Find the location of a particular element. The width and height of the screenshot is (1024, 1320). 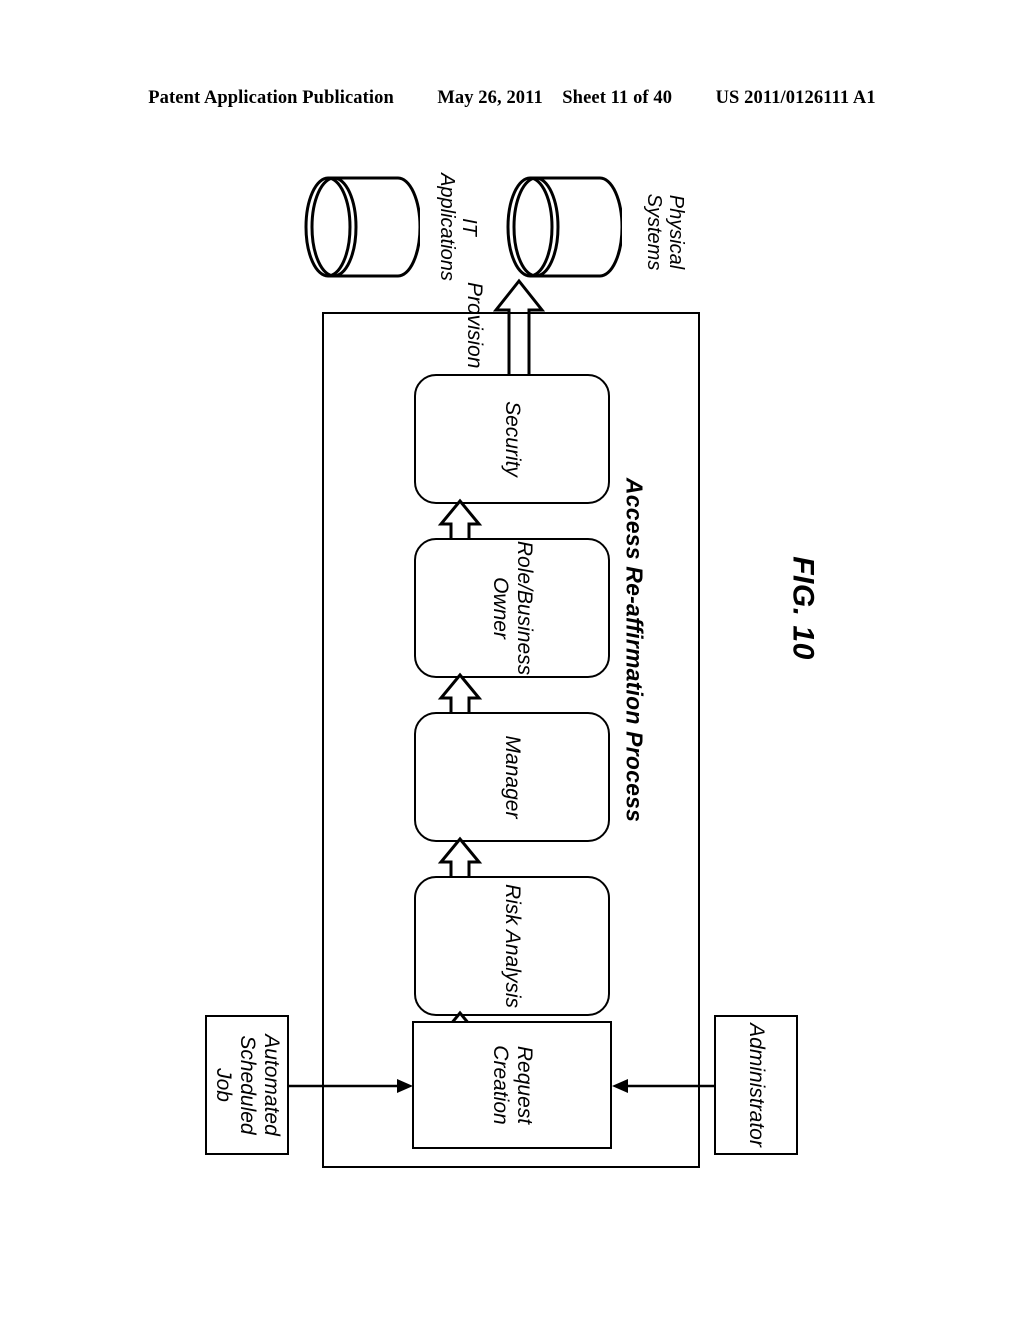

actor-box-automated-scheduled-job: Automated Scheduled Job is located at coordinates (247, 1085).